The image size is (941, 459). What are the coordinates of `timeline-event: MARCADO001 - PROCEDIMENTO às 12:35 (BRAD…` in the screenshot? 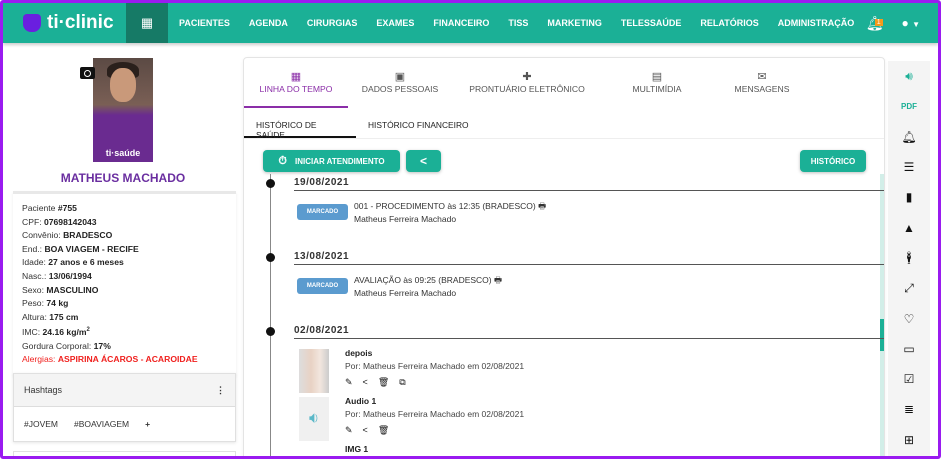 It's located at (421, 213).